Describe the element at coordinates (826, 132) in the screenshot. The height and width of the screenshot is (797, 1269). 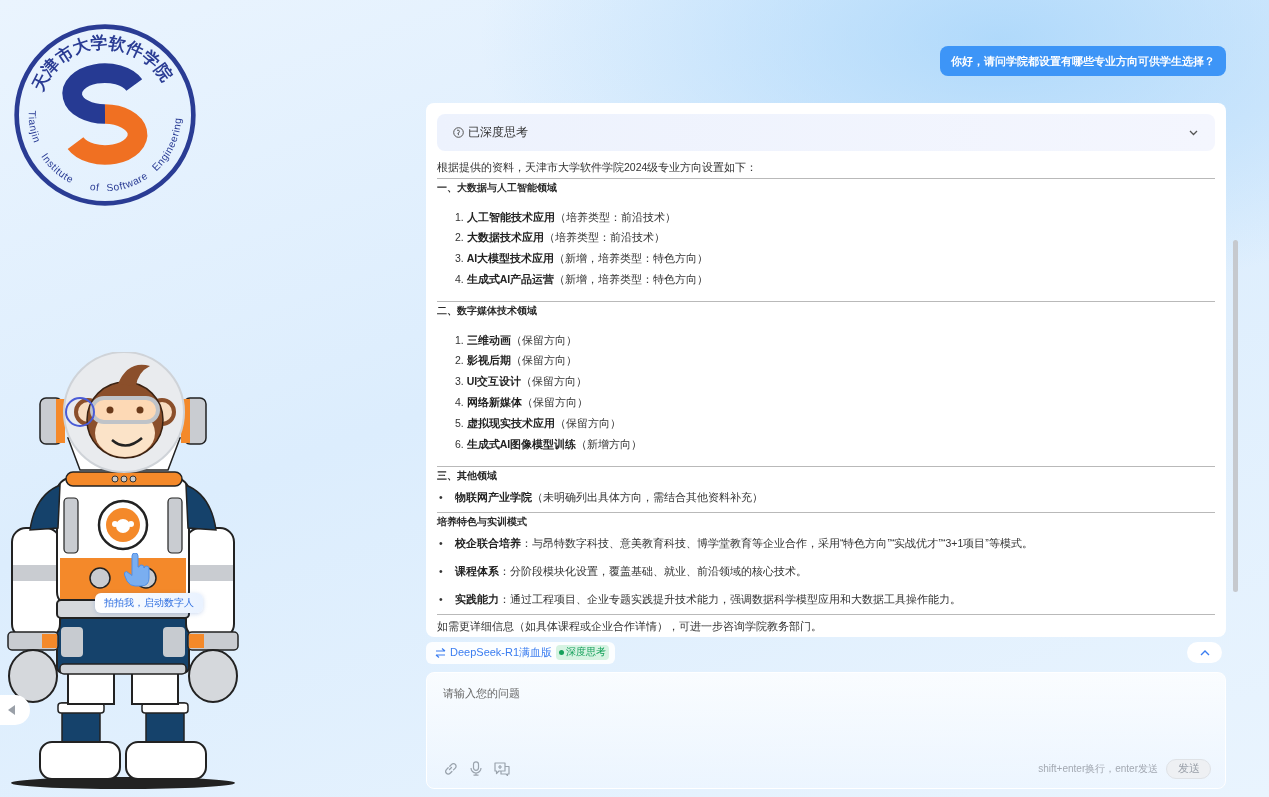
I see `thinking-toggle: 已深度思考` at that location.